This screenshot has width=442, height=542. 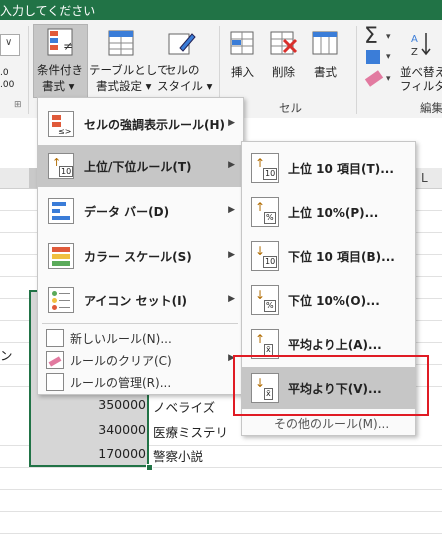 What do you see at coordinates (414, 52) in the screenshot?
I see `svg-text: Z` at bounding box center [414, 52].